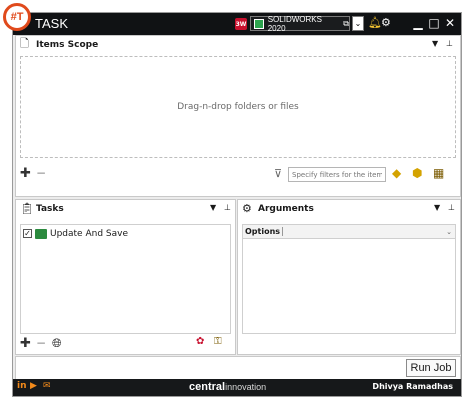  Describe the element at coordinates (50, 208) in the screenshot. I see `tasks-title: Tasks` at that location.